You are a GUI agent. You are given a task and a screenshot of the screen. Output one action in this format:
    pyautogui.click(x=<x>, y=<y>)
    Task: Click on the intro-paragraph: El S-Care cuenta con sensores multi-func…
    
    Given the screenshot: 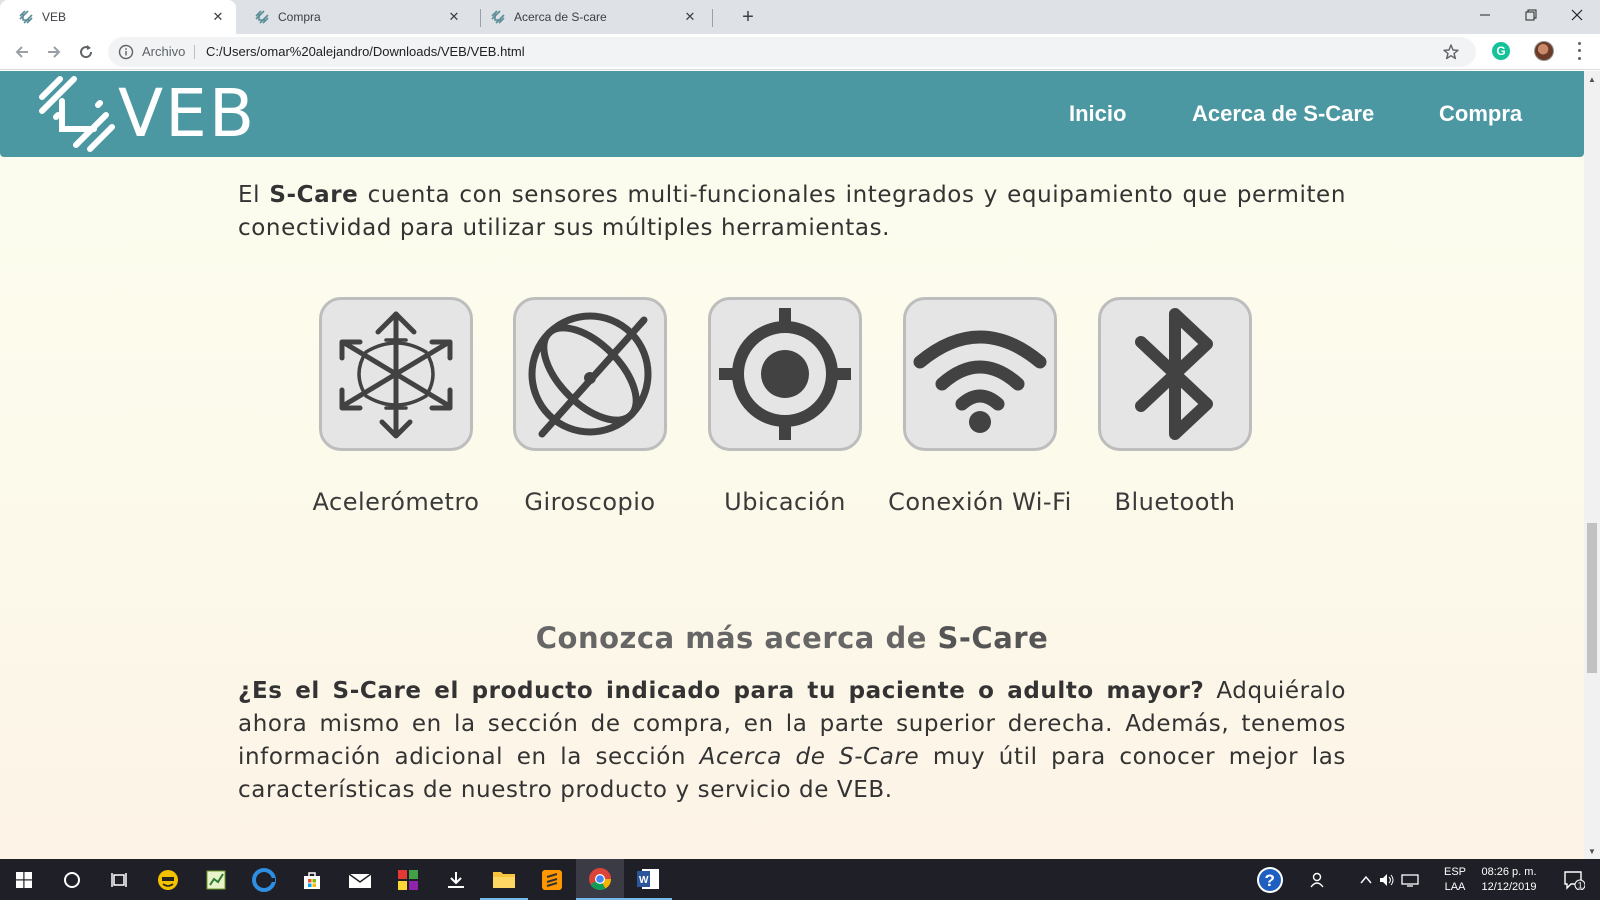 What is the action you would take?
    pyautogui.click(x=792, y=212)
    